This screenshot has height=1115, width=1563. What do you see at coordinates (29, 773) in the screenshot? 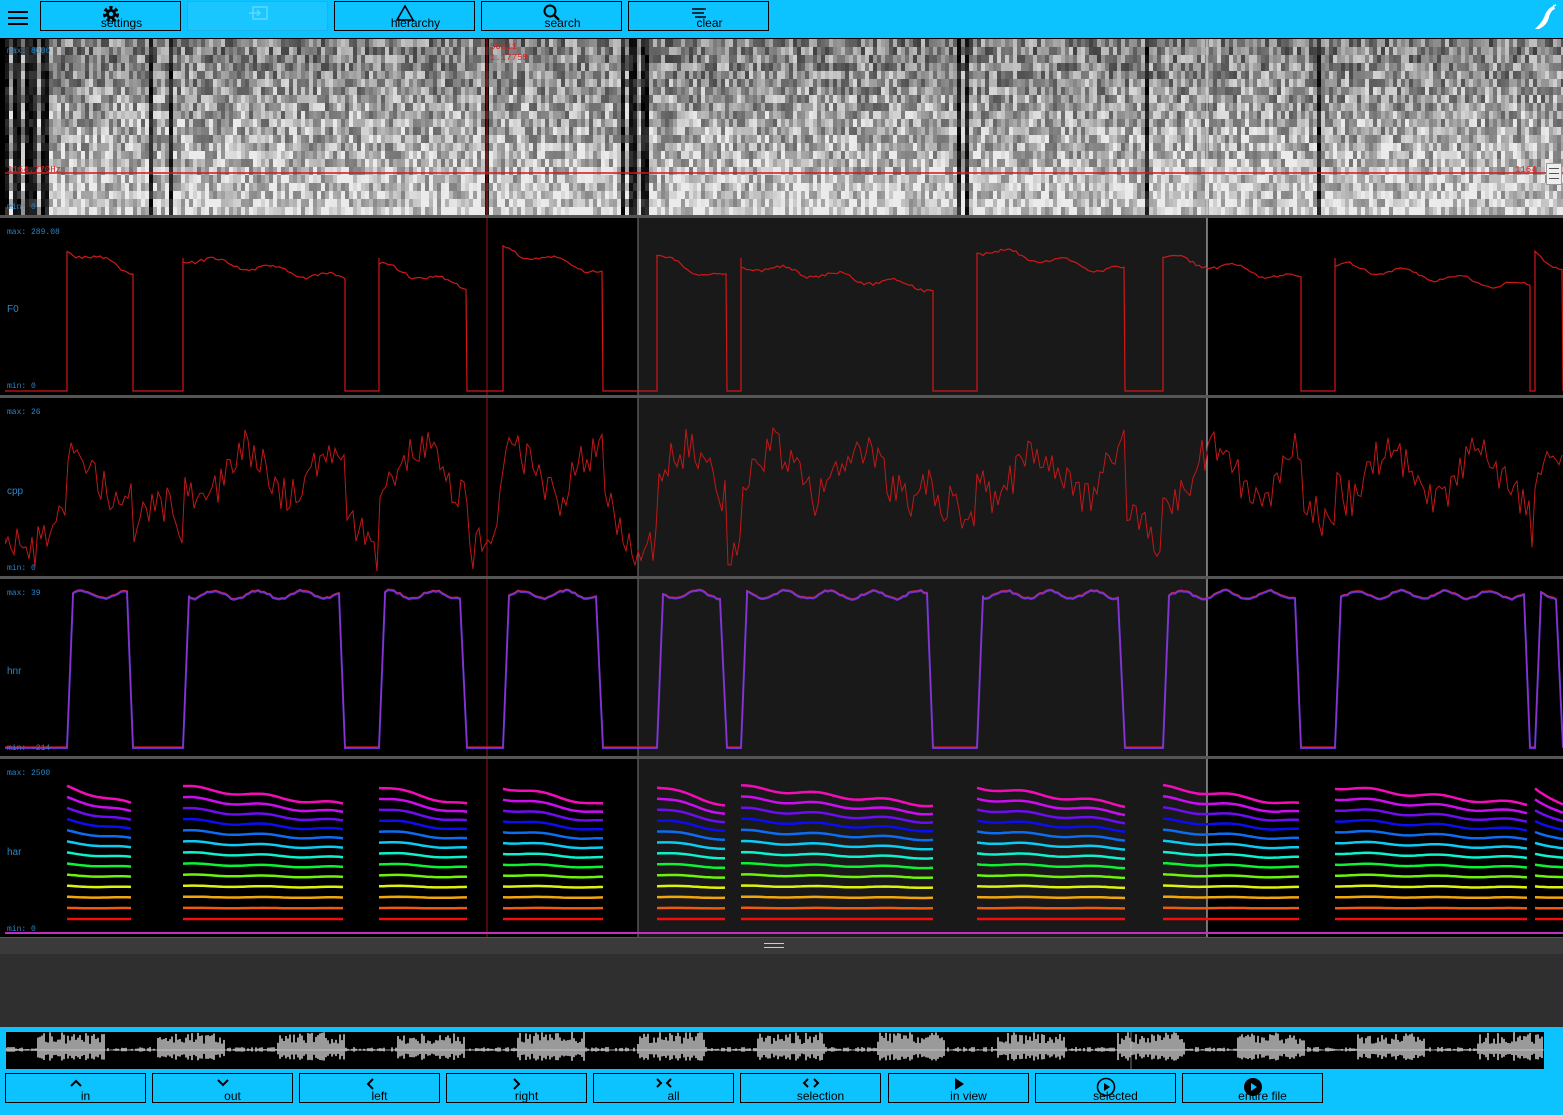
I see `har-max-label: max: 2500` at bounding box center [29, 773].